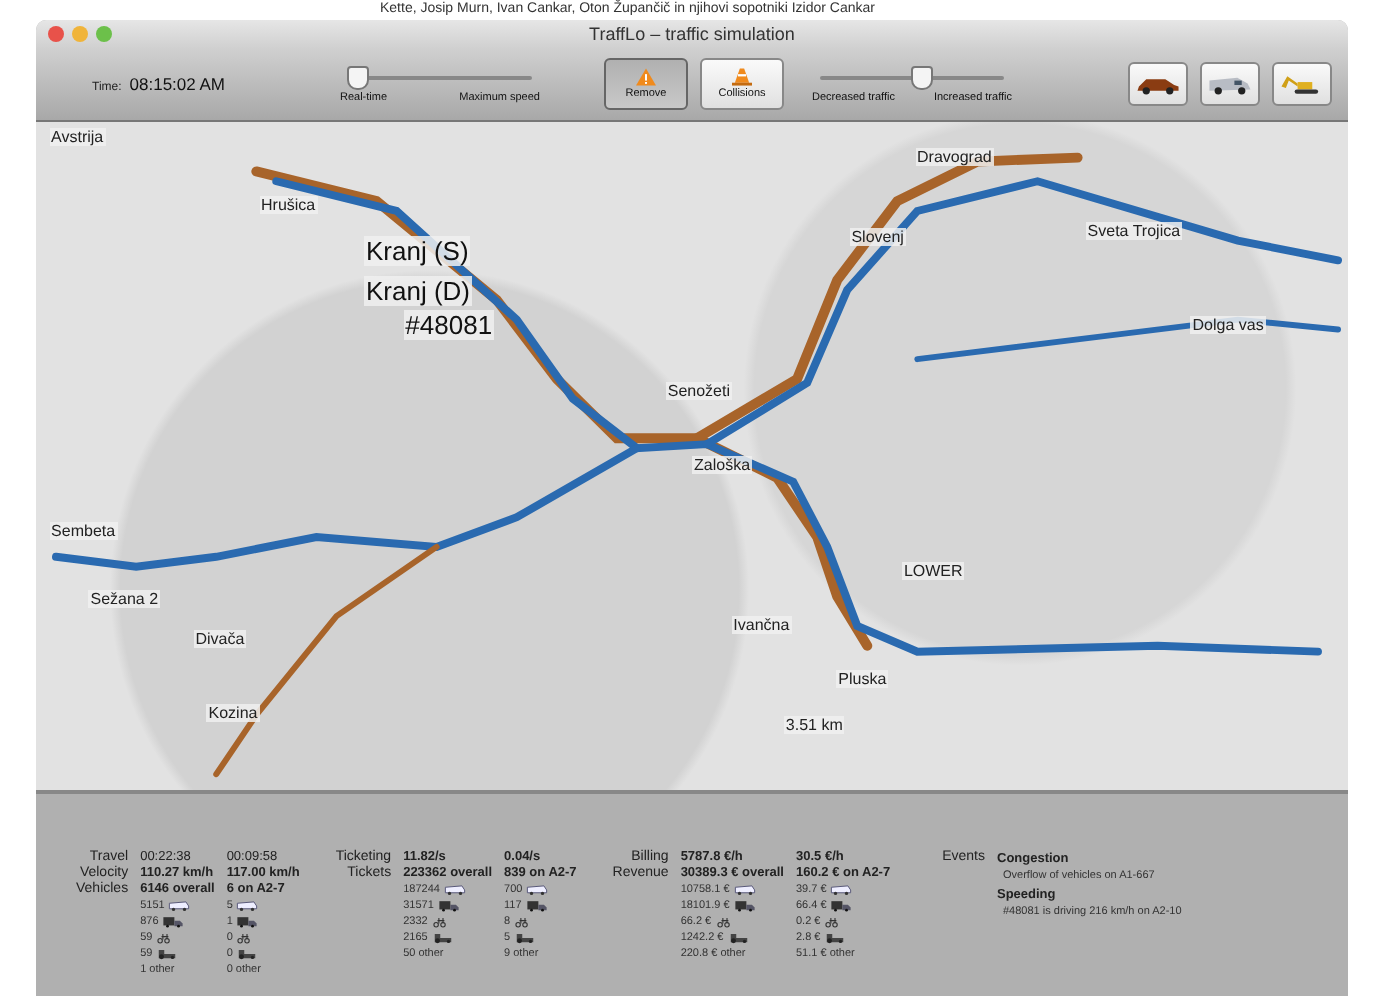 The image size is (1386, 996). Describe the element at coordinates (933, 571) in the screenshot. I see `map-label: LOWER` at that location.